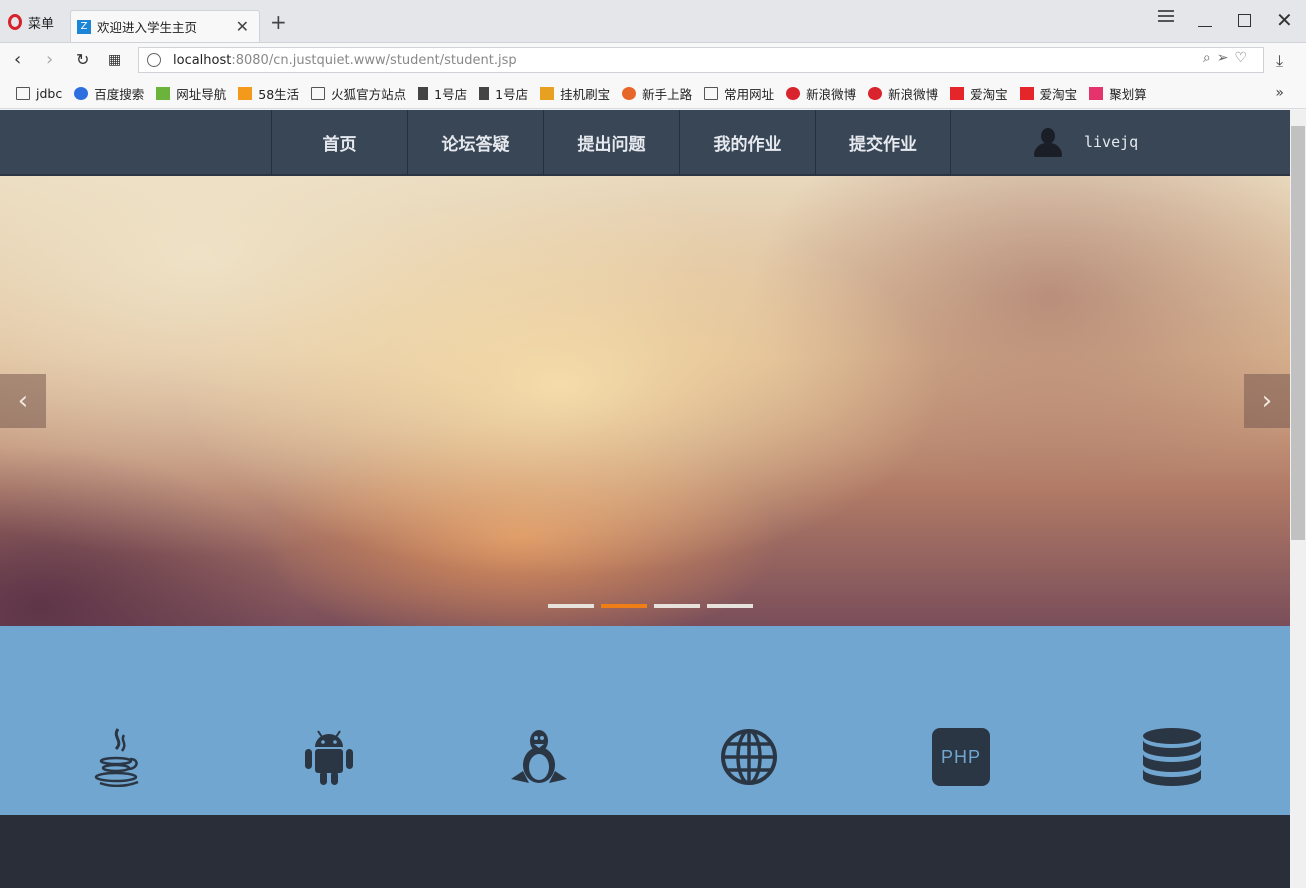 This screenshot has height=888, width=1306. What do you see at coordinates (749, 757) in the screenshot?
I see `web-icon` at bounding box center [749, 757].